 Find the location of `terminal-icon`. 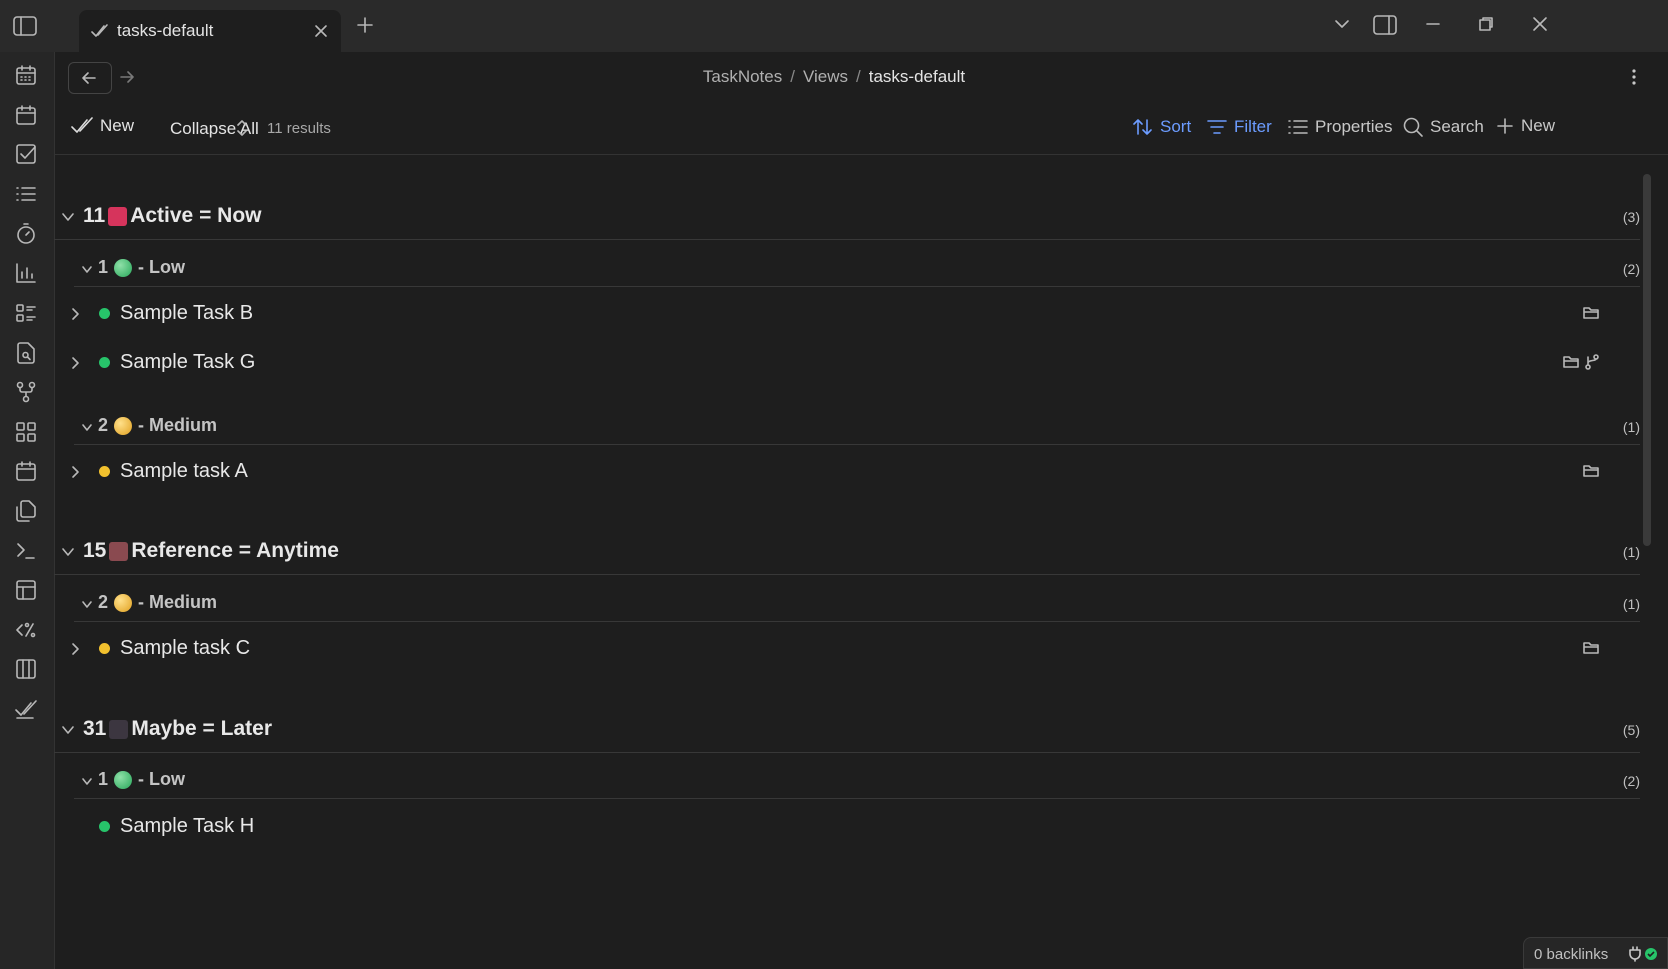

terminal-icon is located at coordinates (26, 551).